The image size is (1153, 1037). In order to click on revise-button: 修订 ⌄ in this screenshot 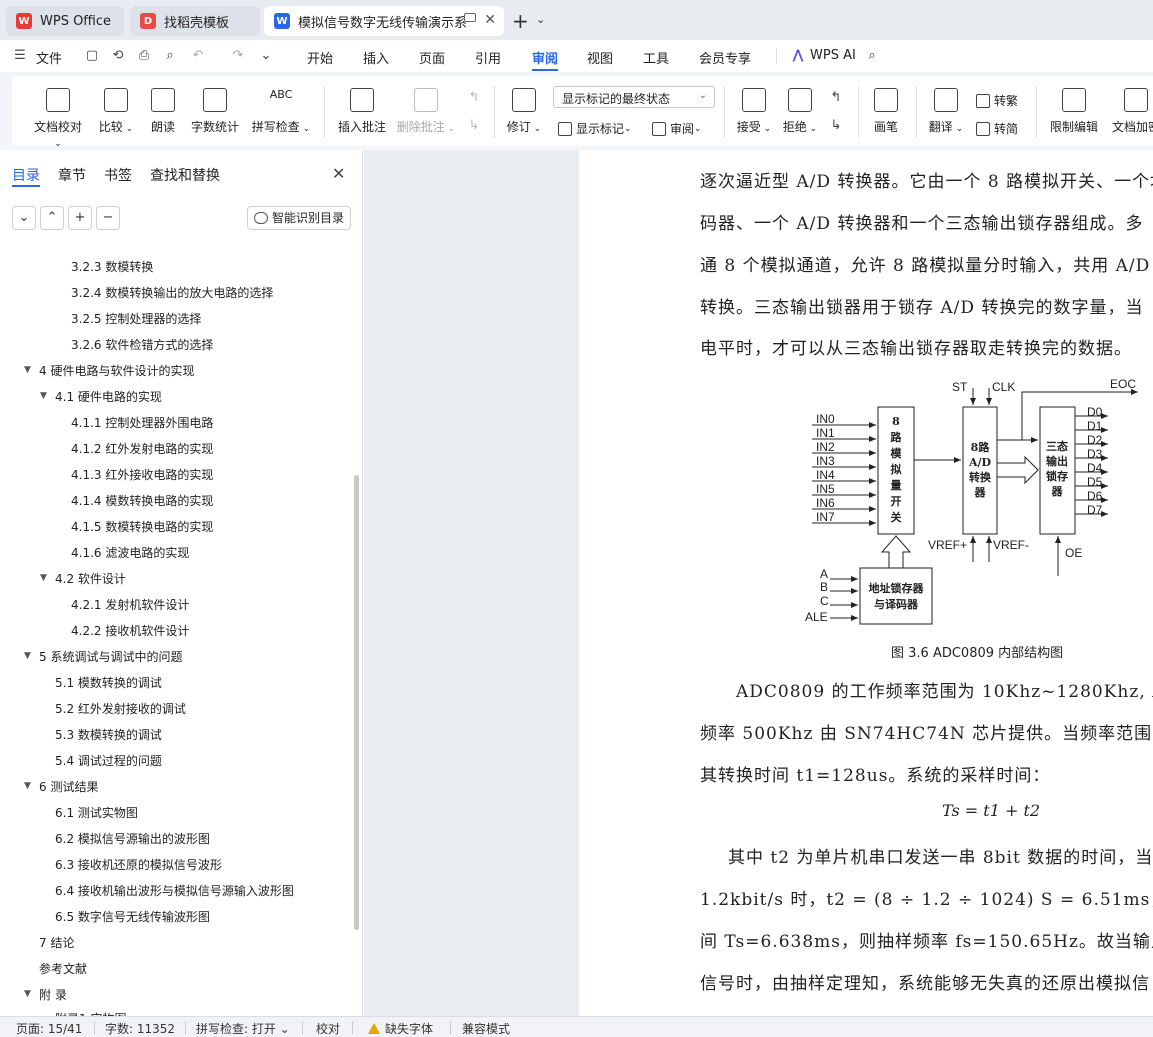, I will do `click(524, 111)`.